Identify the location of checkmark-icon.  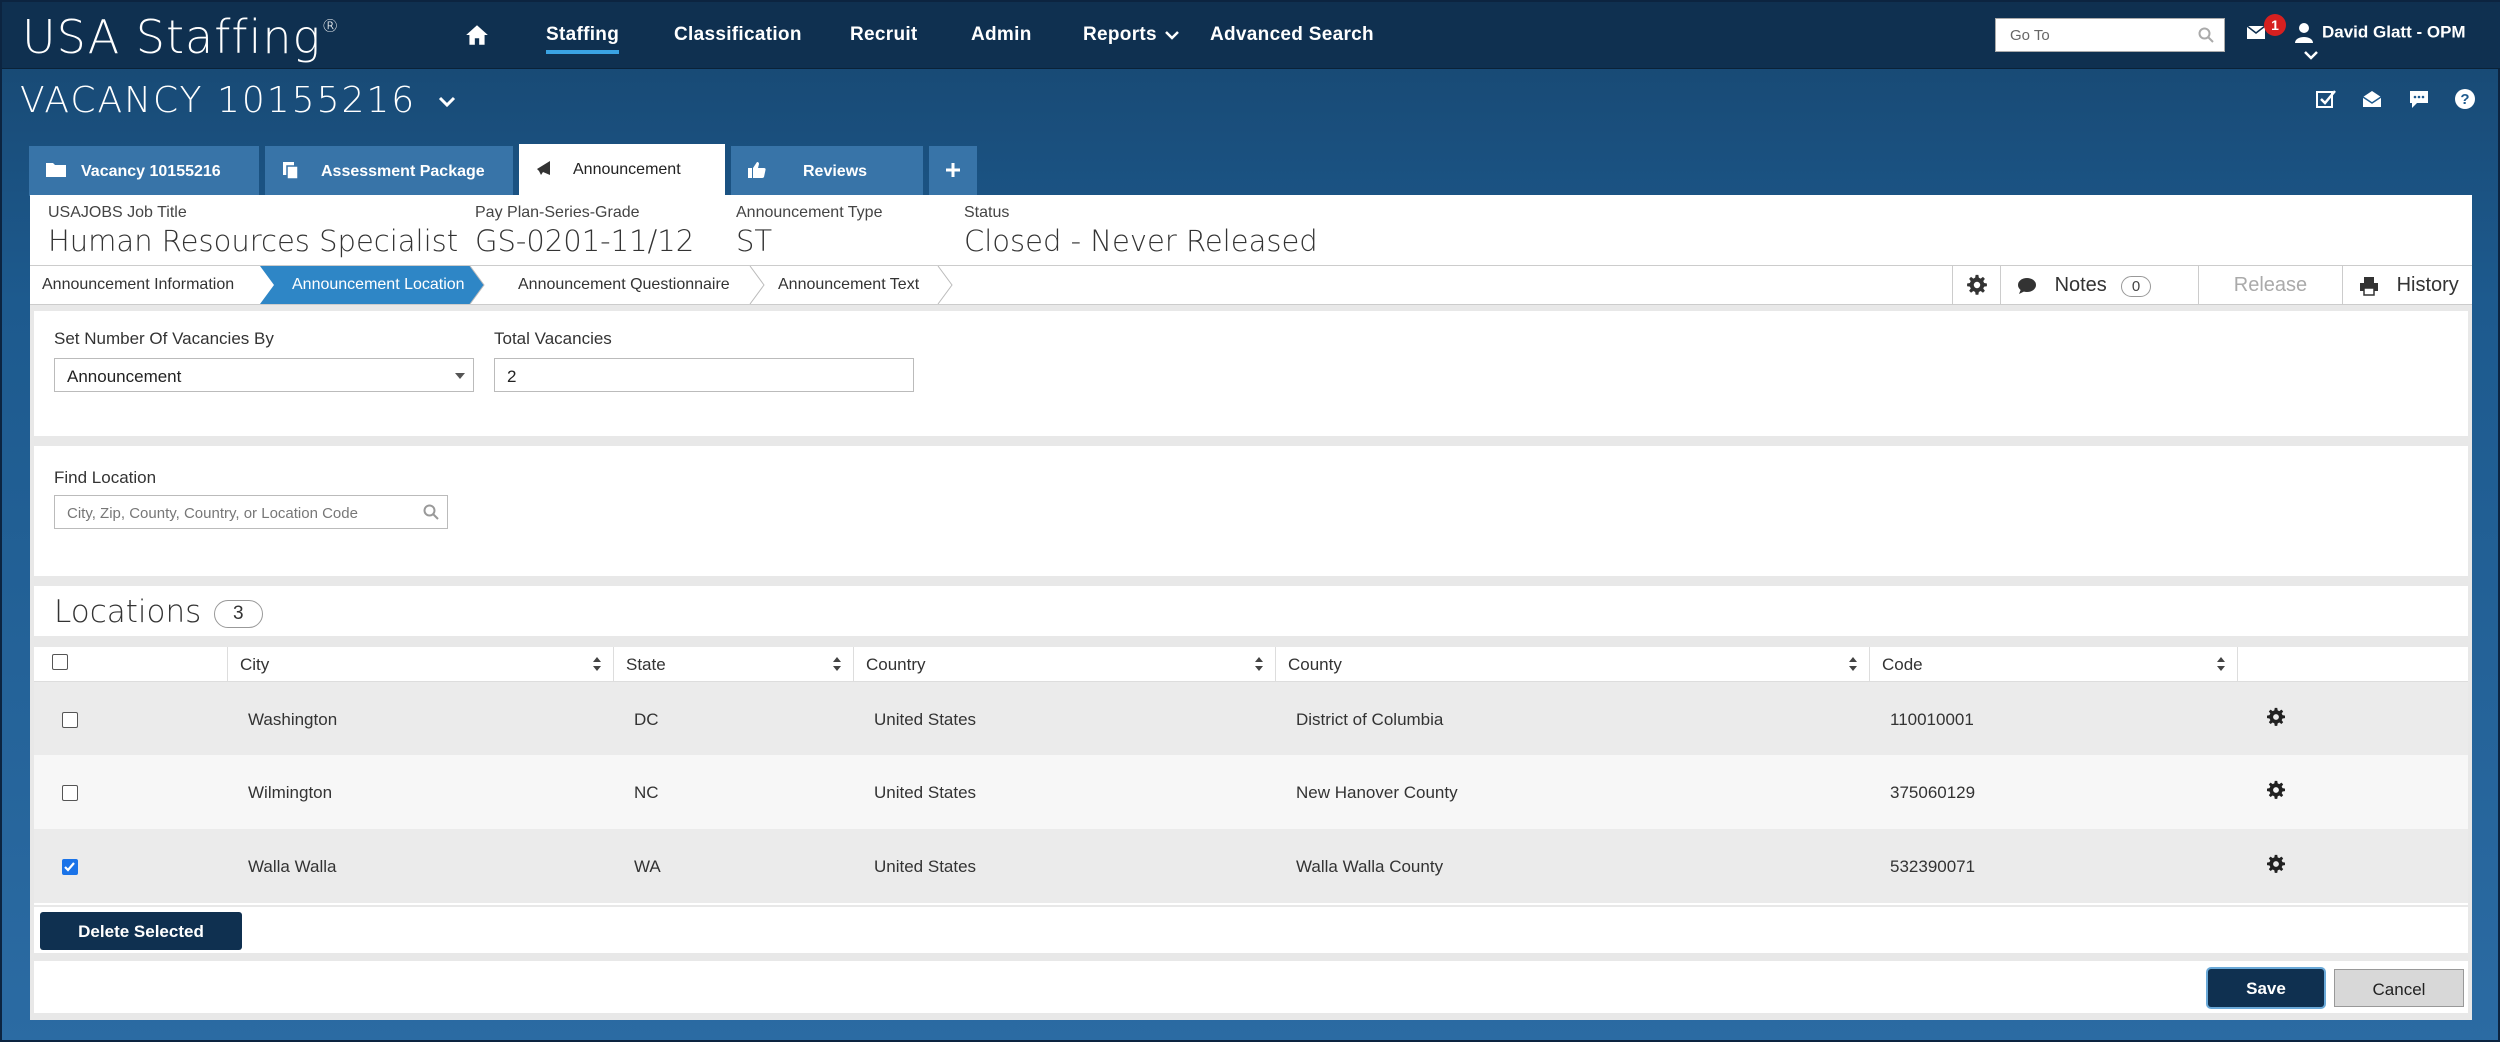
(69, 867).